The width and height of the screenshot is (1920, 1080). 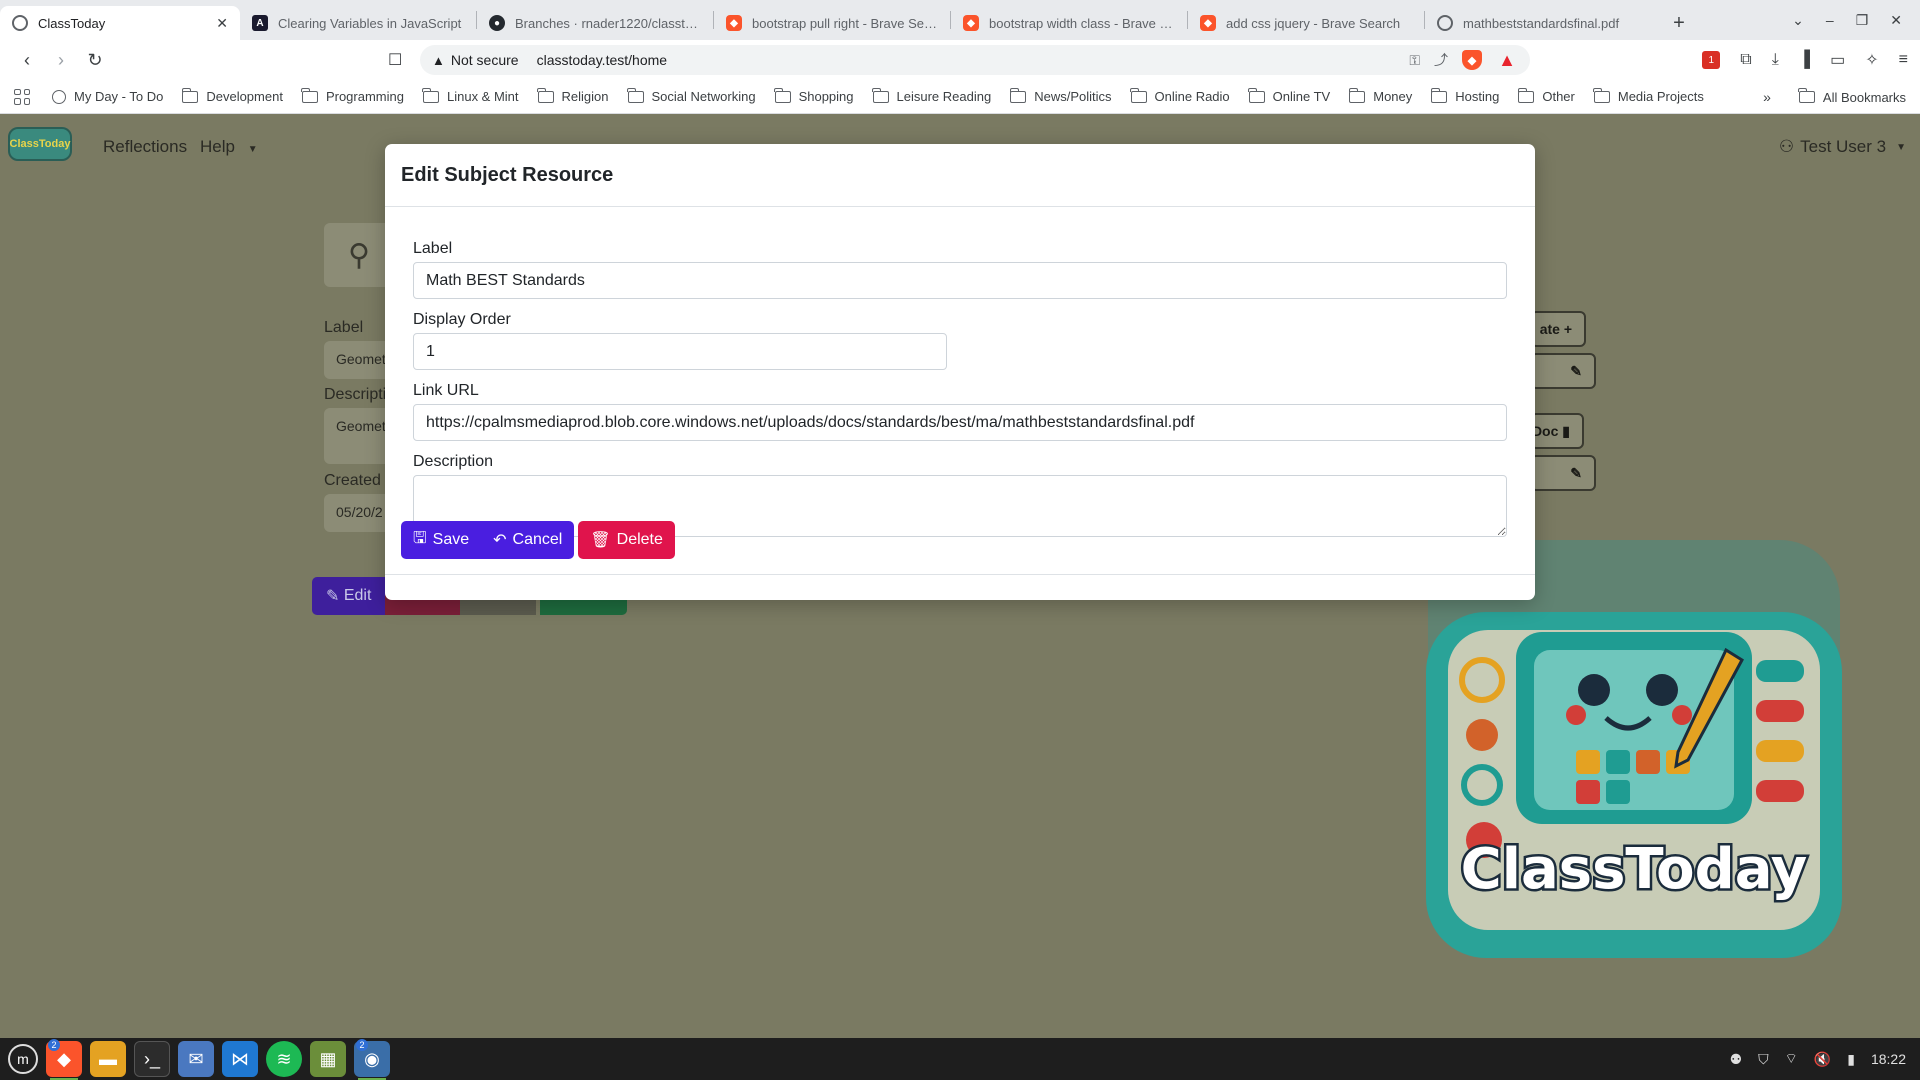 I want to click on brave-shield-icon: ◆, so click(x=1472, y=60).